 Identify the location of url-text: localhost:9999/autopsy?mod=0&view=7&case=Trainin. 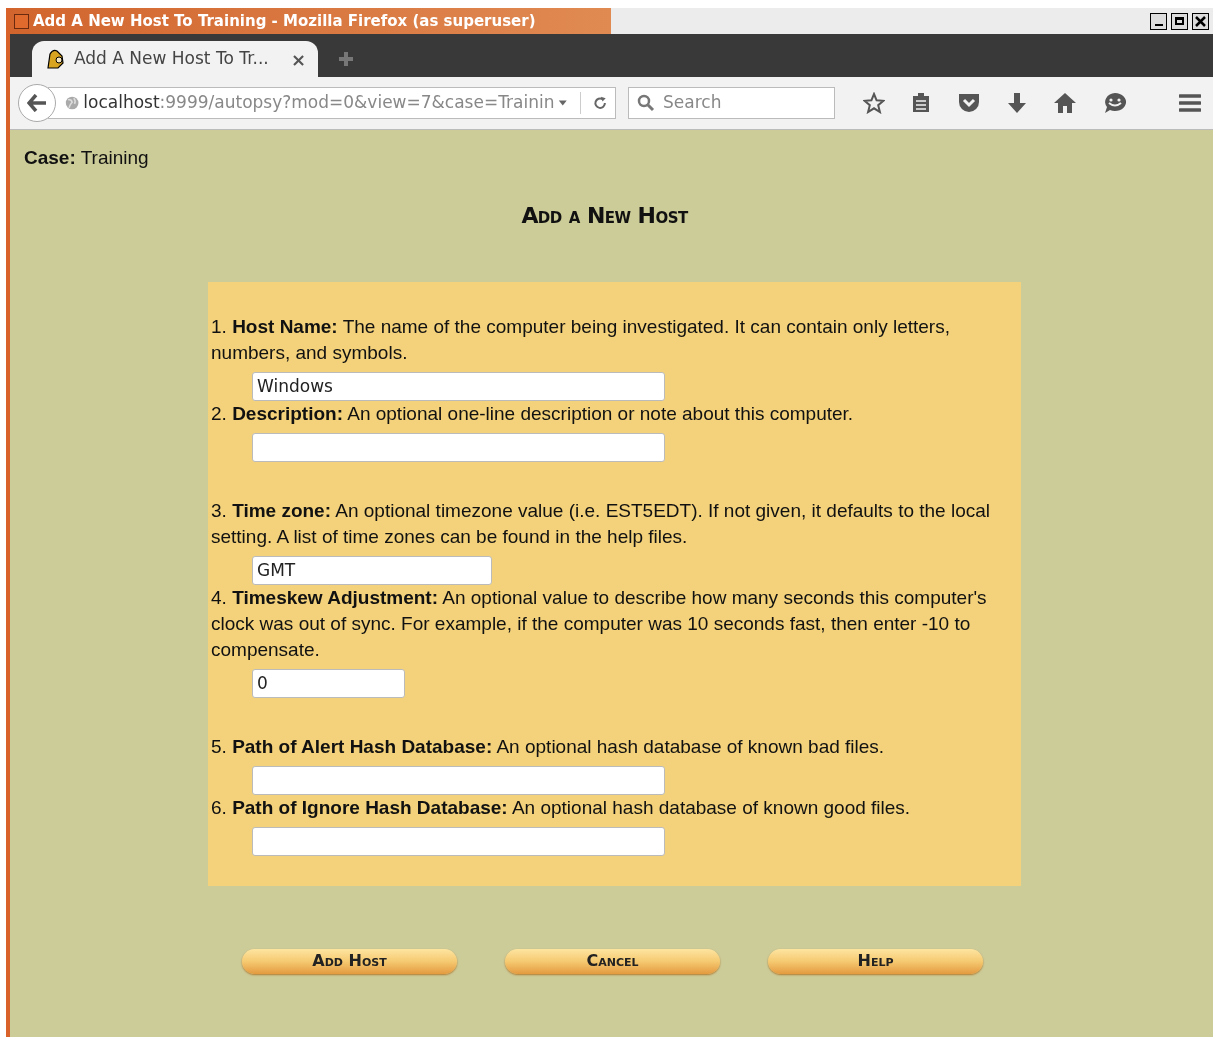
(319, 103).